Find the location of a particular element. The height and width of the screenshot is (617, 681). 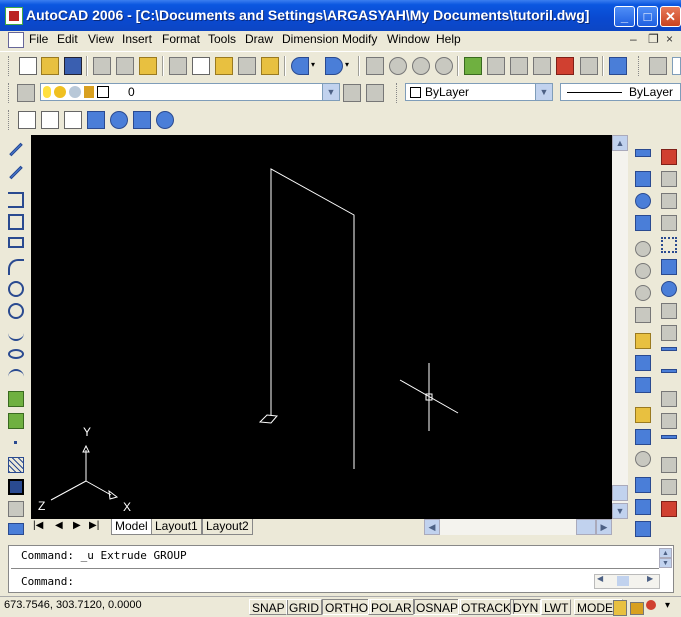

doc-restore-button: ❐ is located at coordinates (653, 39).